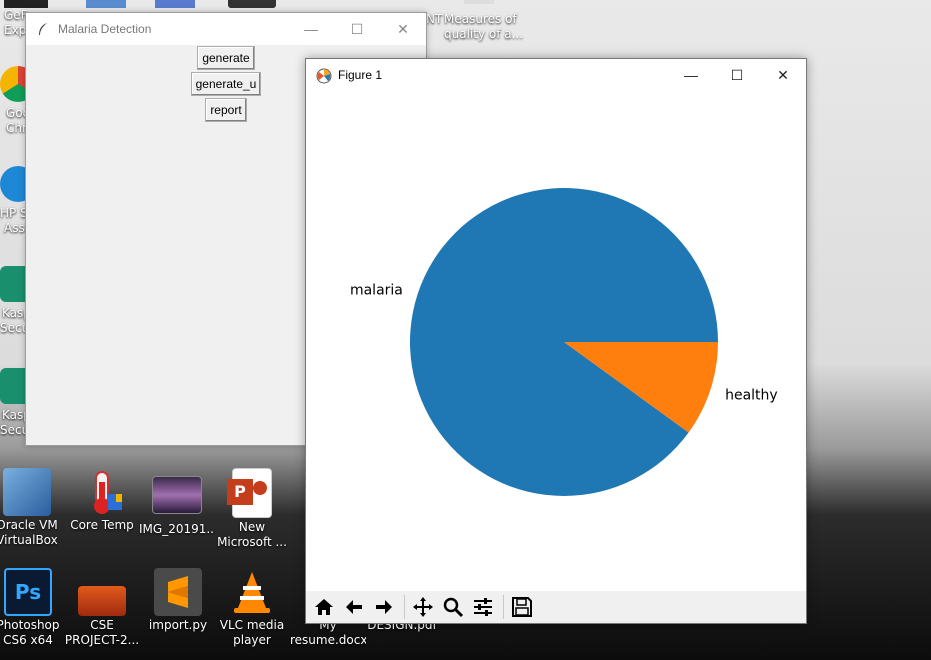 This screenshot has width=931, height=660. Describe the element at coordinates (102, 525) in the screenshot. I see `desktop-icon-label: Core Temp` at that location.